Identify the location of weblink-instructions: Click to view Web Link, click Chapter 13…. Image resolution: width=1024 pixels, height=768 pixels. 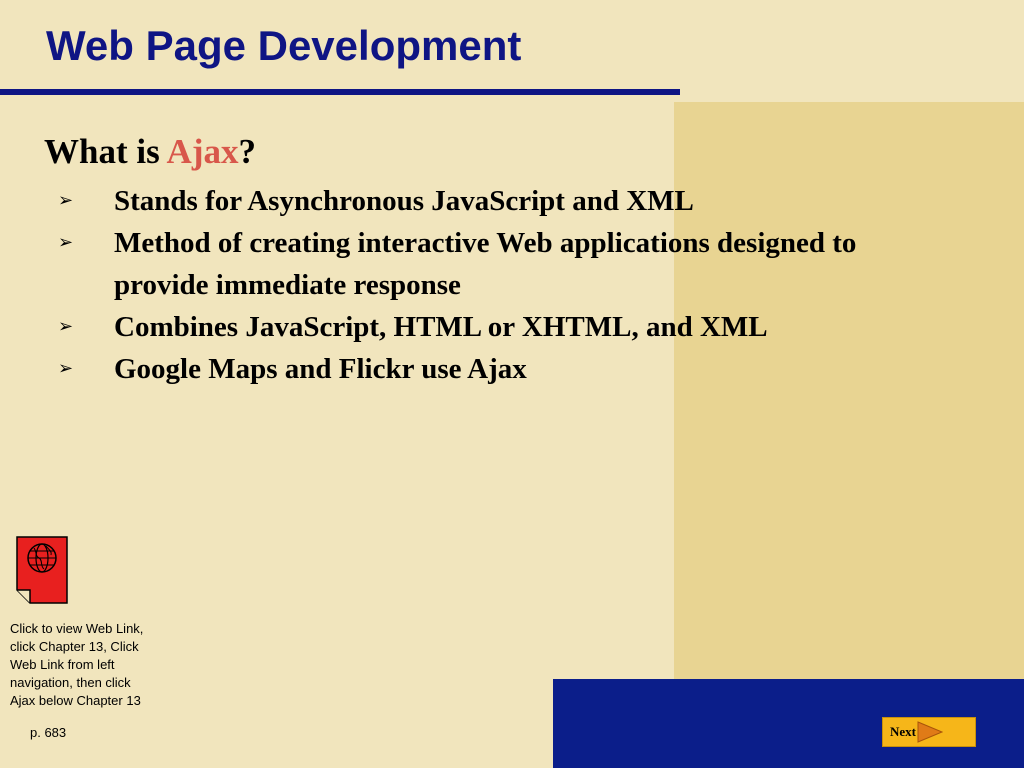
(77, 664).